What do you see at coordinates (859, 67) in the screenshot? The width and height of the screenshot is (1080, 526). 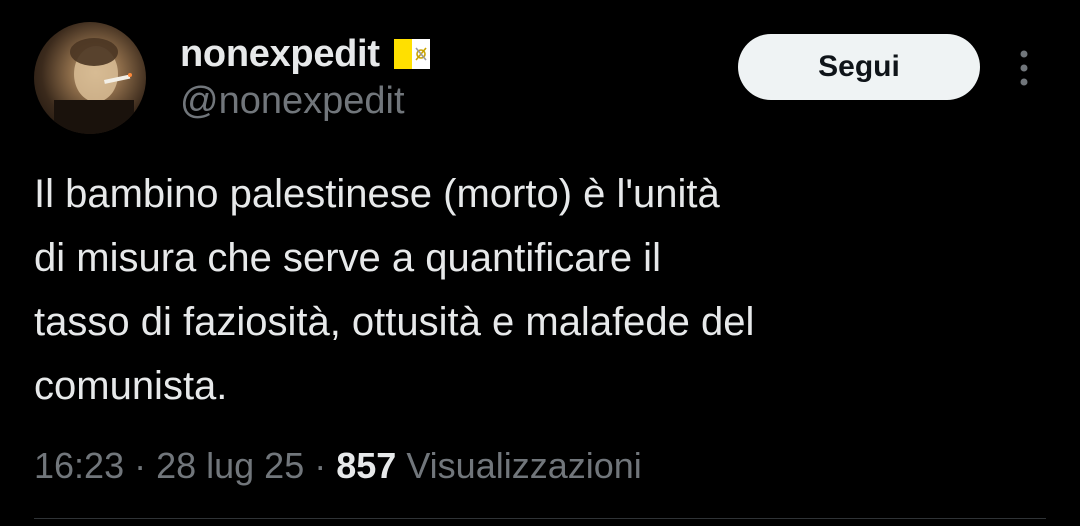 I see `follow-button: Segui` at bounding box center [859, 67].